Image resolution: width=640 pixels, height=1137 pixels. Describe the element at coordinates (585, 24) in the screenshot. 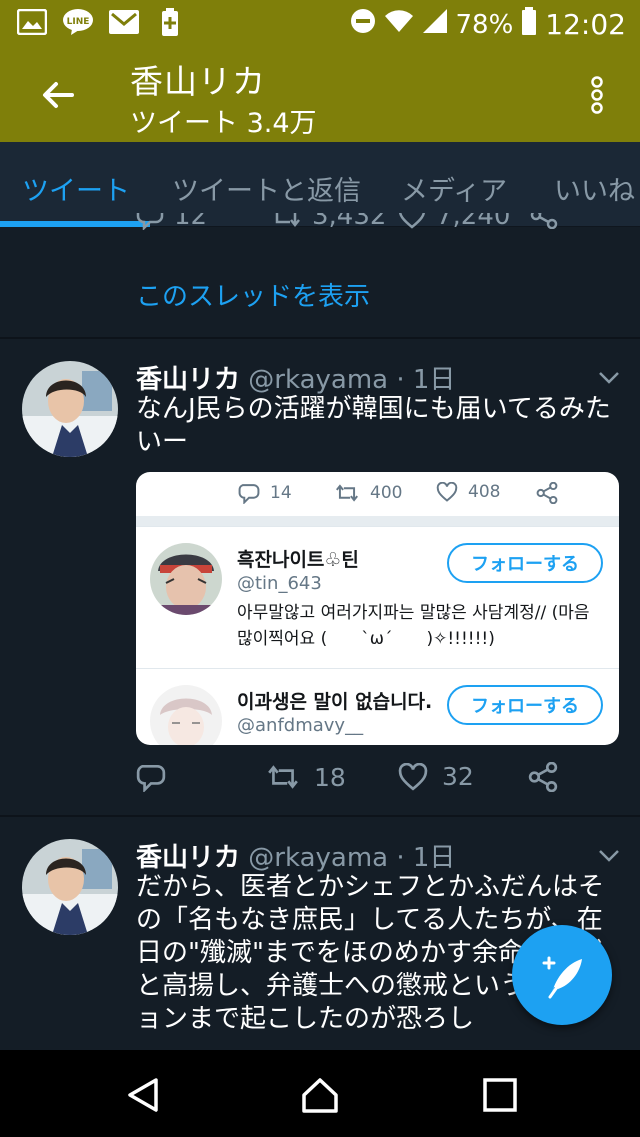

I see `clock: 12:02` at that location.